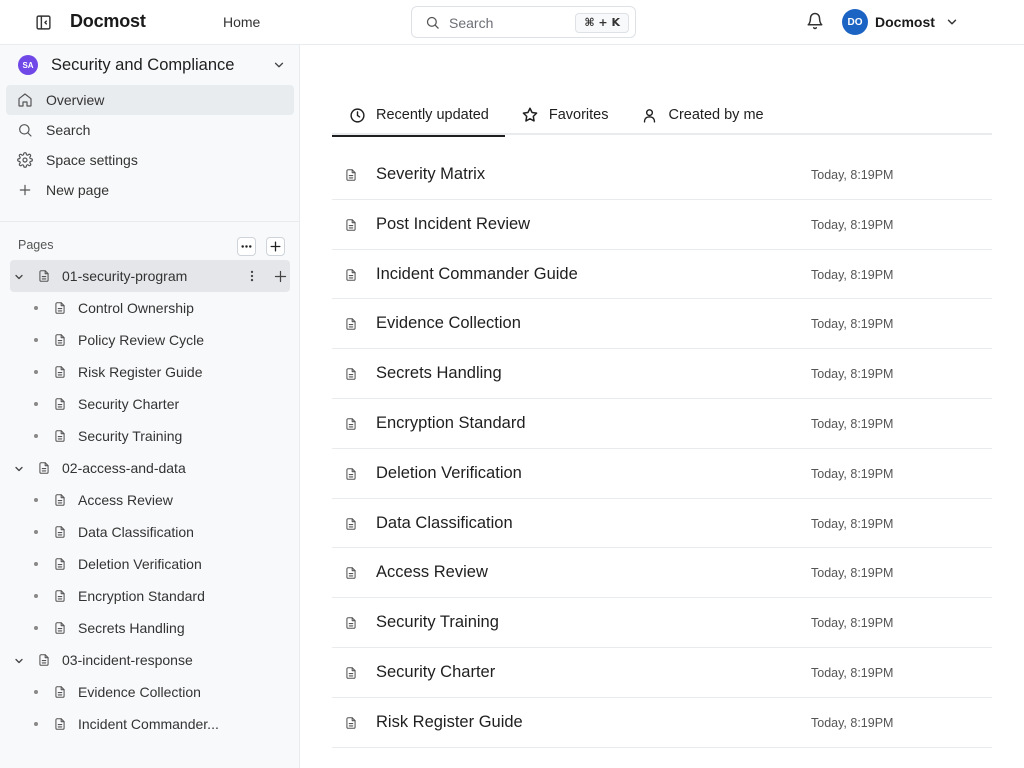  I want to click on tree-item: Security Training, so click(150, 436).